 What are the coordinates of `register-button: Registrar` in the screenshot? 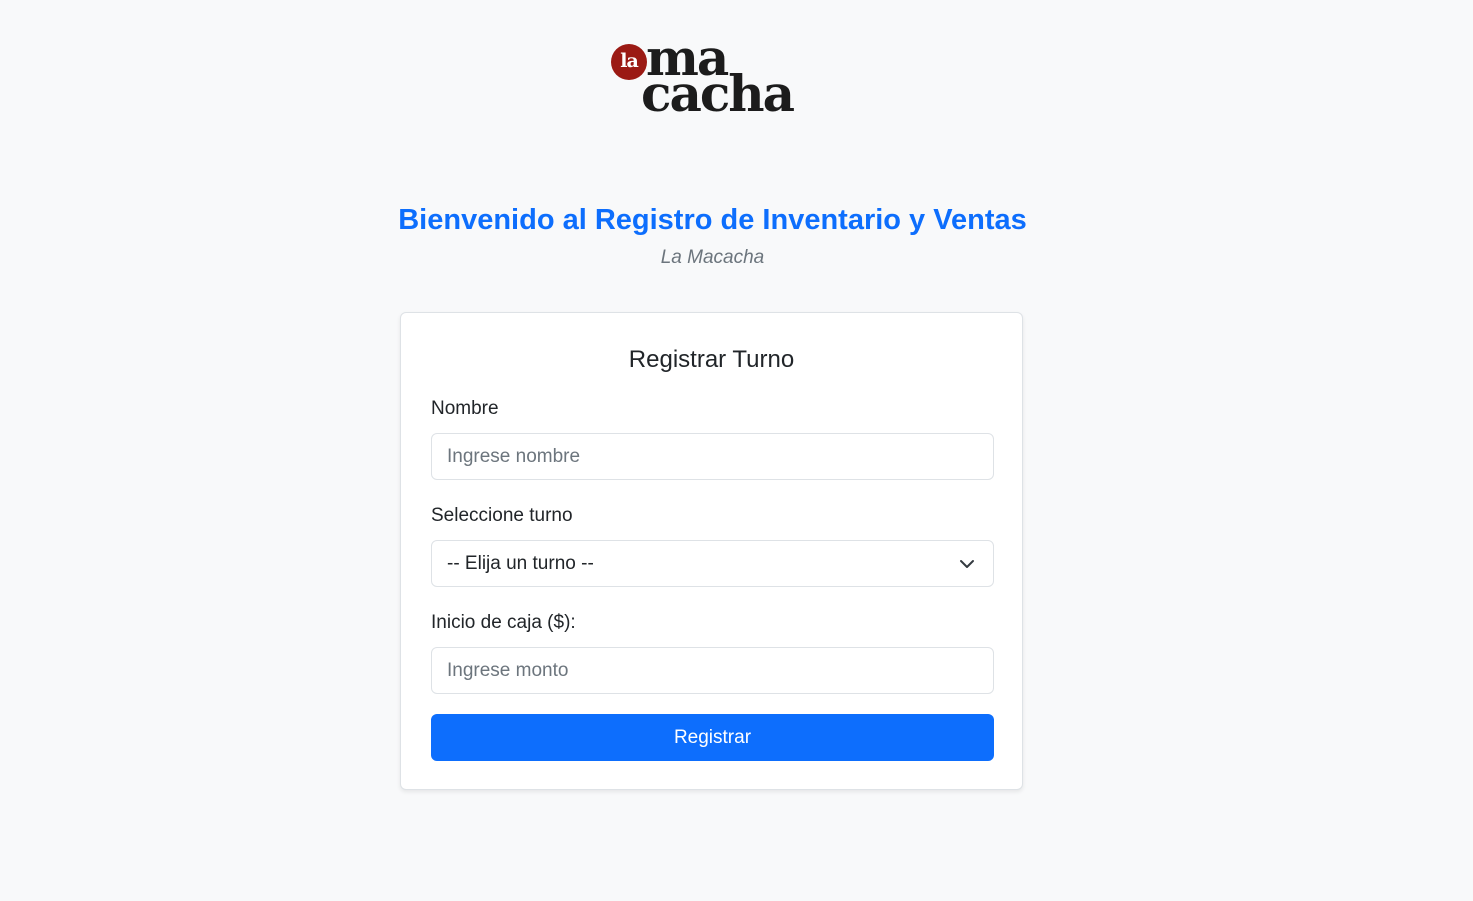 It's located at (712, 737).